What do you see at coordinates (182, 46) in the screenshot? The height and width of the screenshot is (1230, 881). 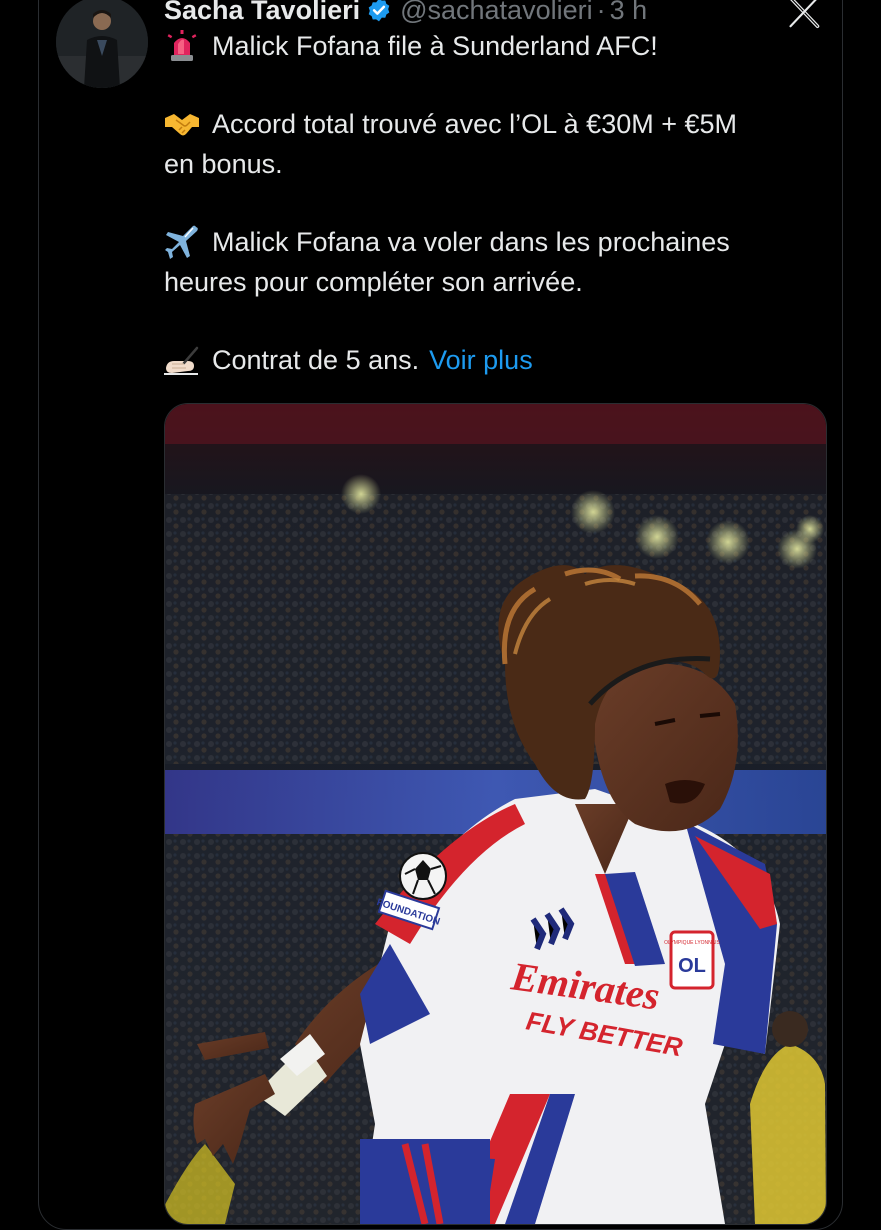 I see `rotating-light-emoji` at bounding box center [182, 46].